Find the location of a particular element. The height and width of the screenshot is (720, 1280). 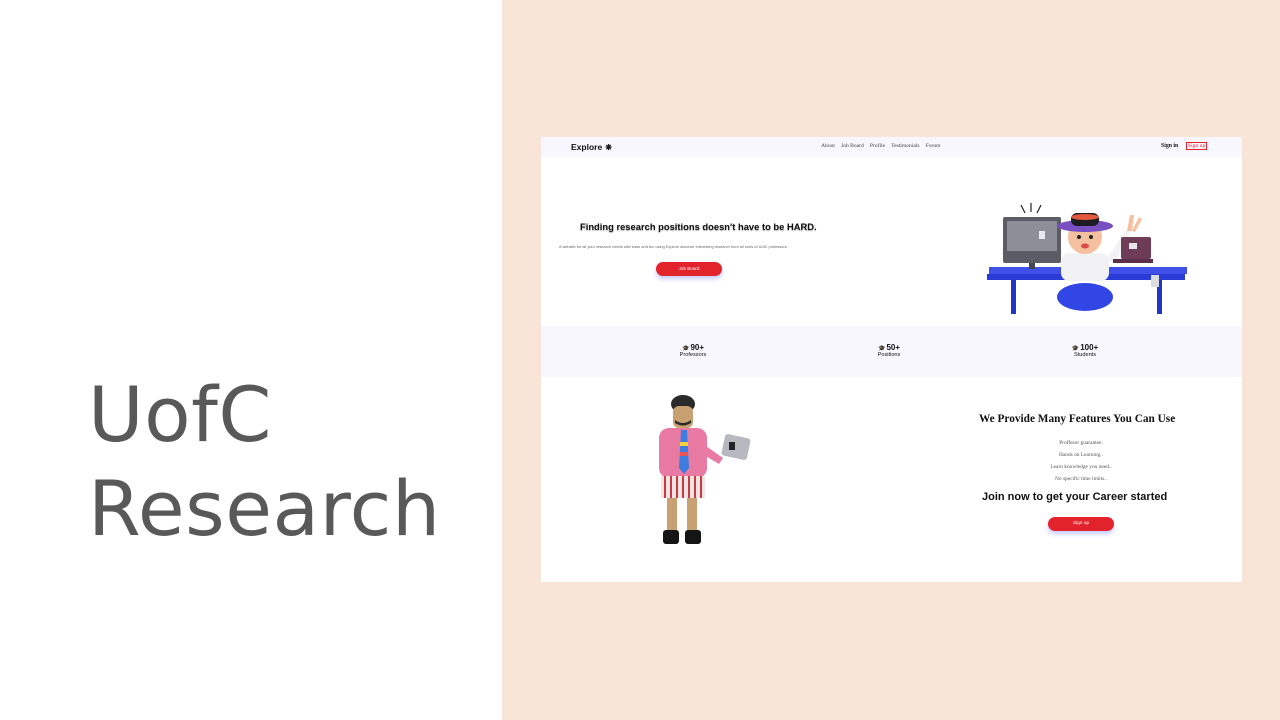

feature-item: Proffesor guarantee. is located at coordinates (1081, 443).